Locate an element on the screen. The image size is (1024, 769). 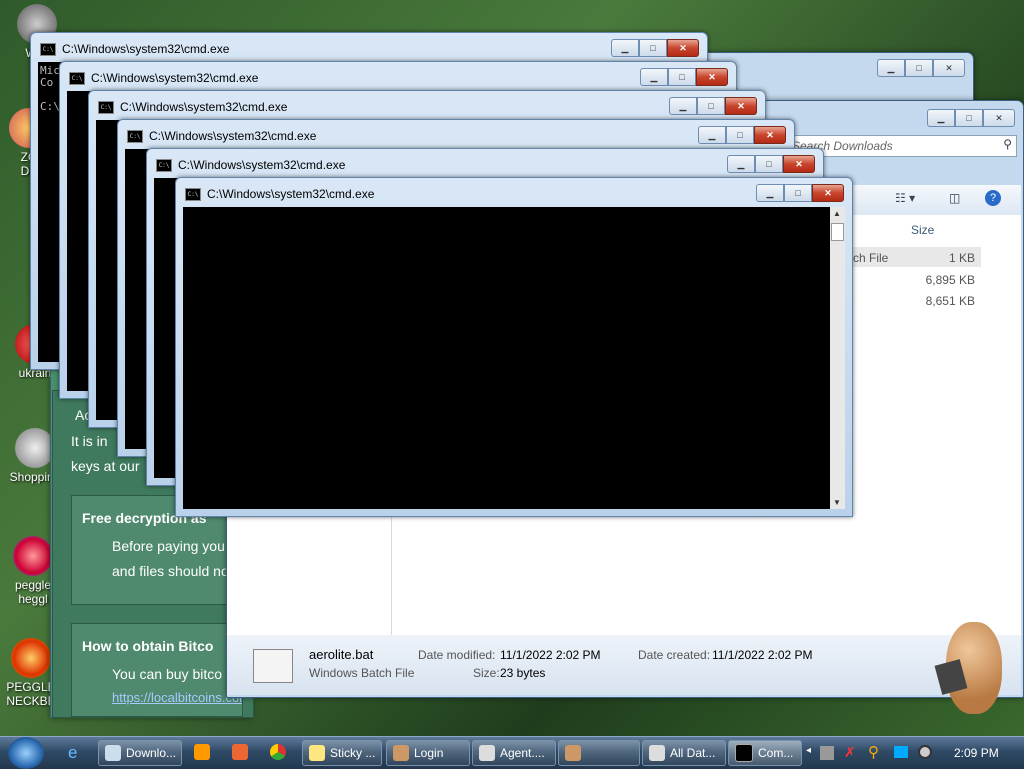
date-modified-label: Date modified: is located at coordinates (457, 655).